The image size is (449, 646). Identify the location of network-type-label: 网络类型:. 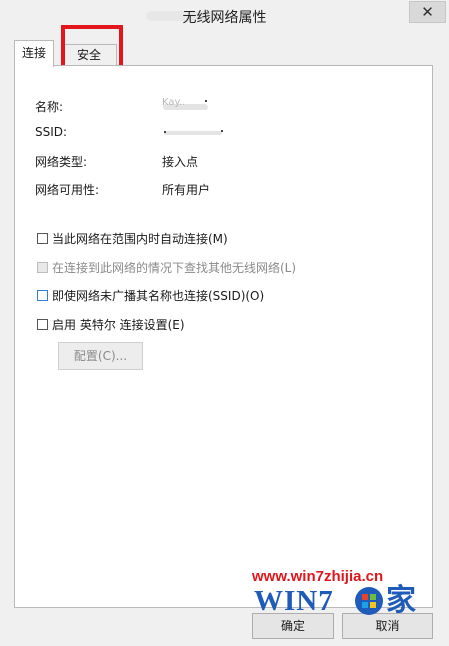
(61, 162).